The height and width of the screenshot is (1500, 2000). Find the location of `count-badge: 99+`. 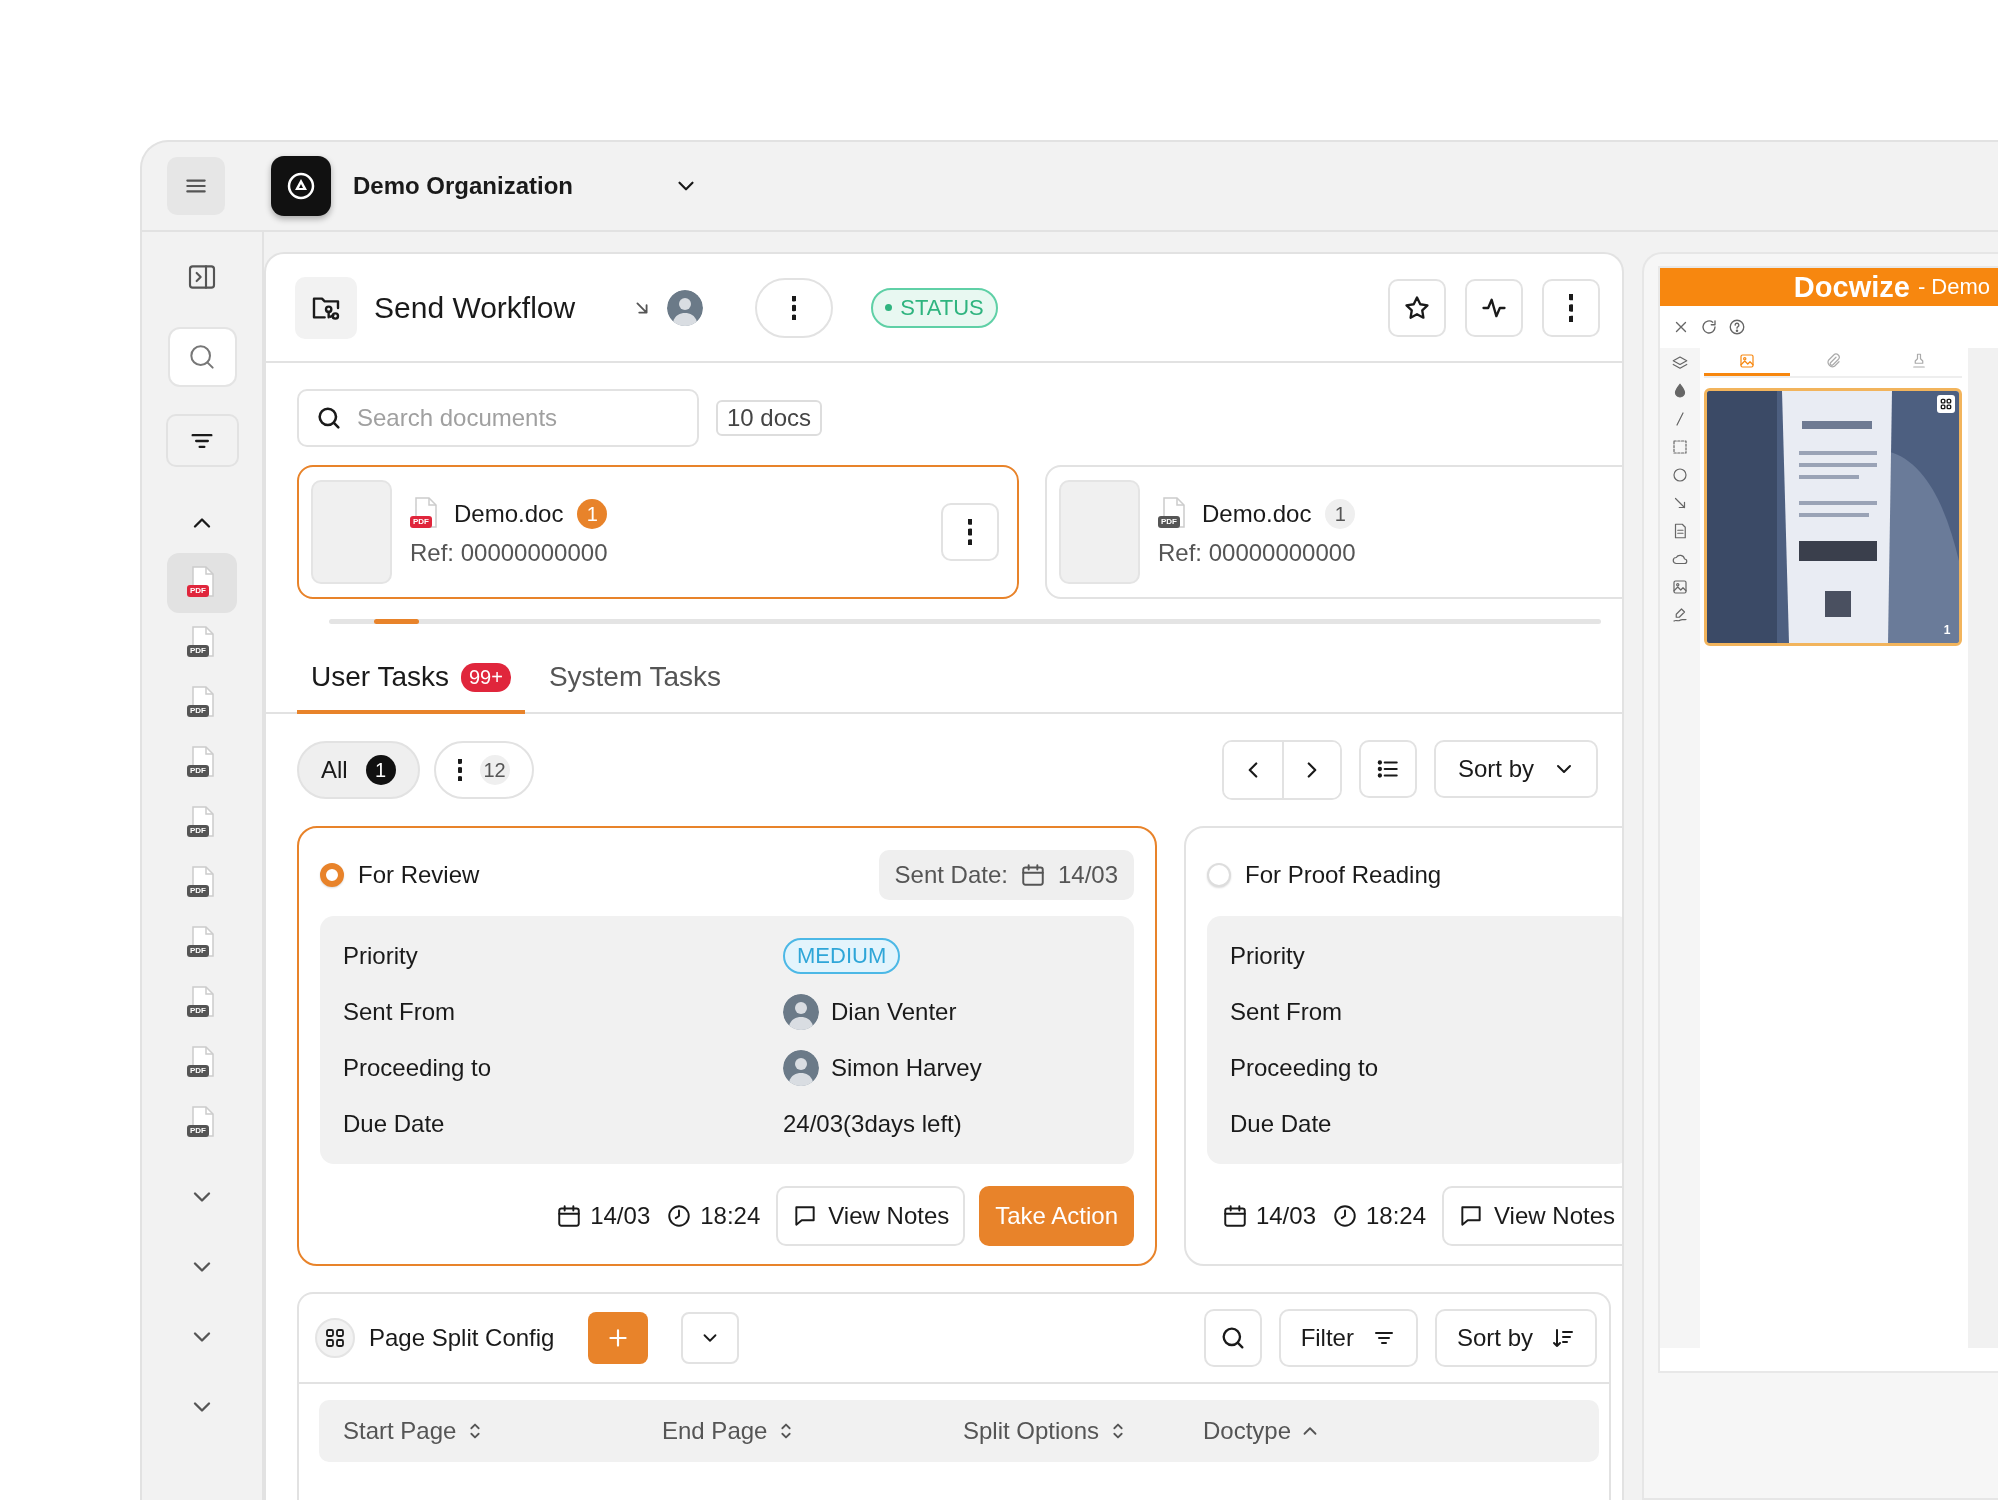

count-badge: 99+ is located at coordinates (485, 677).